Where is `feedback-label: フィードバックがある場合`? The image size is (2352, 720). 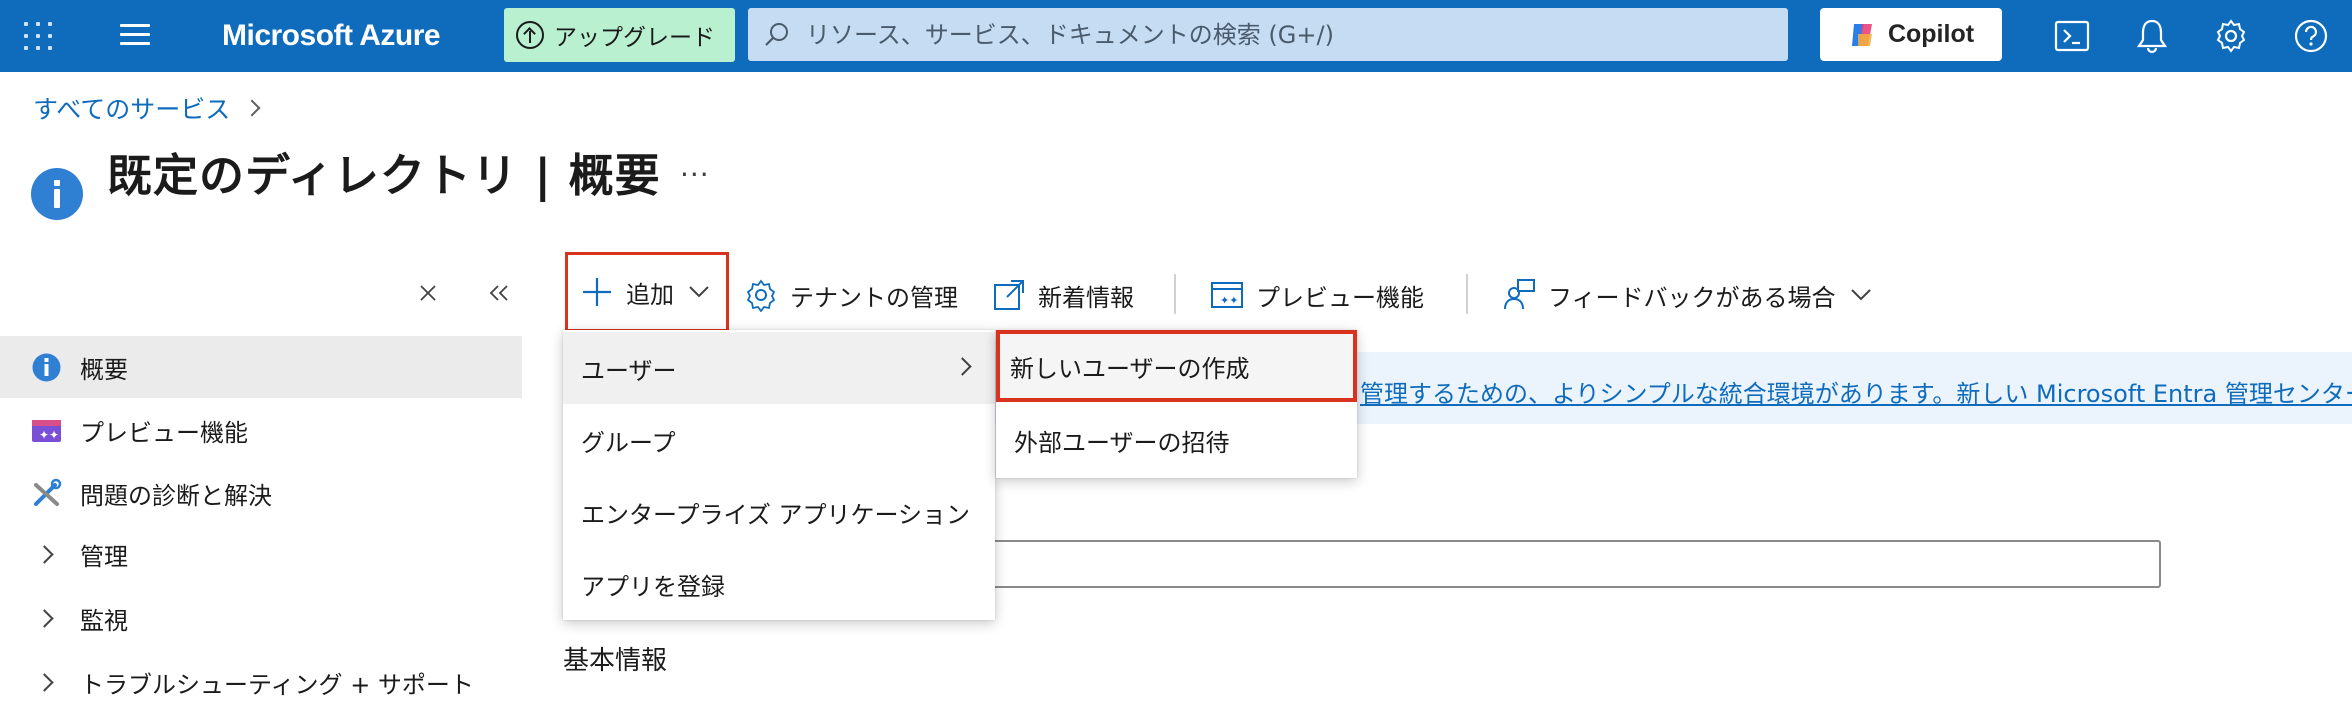
feedback-label: フィードバックがある場合 is located at coordinates (1692, 297).